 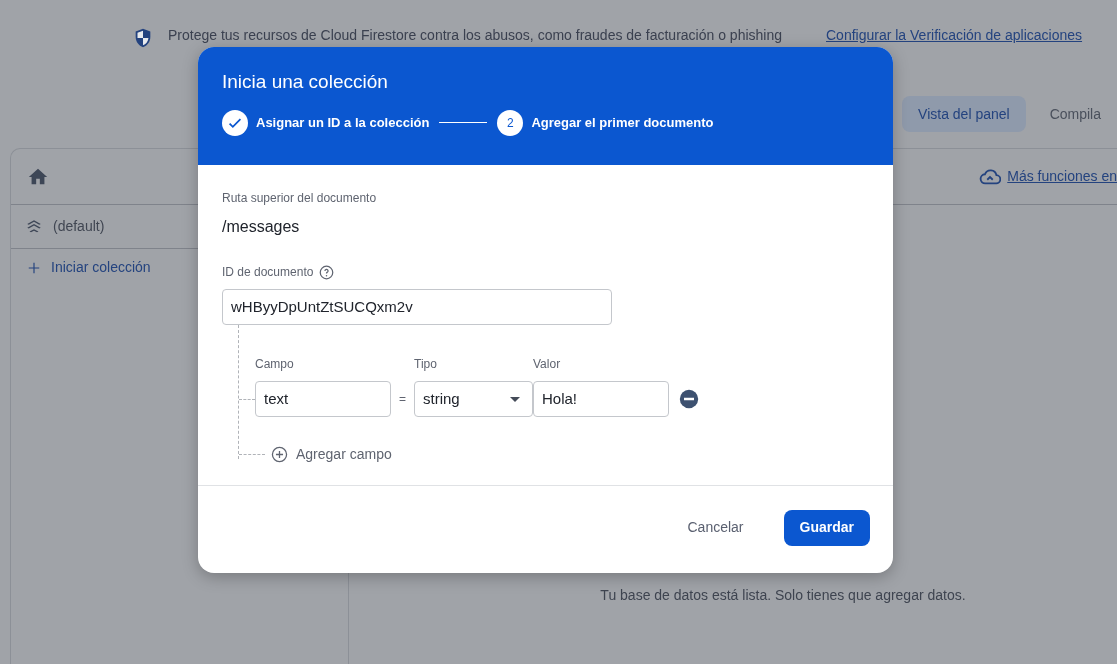 I want to click on column-header: Tipo, so click(x=426, y=364).